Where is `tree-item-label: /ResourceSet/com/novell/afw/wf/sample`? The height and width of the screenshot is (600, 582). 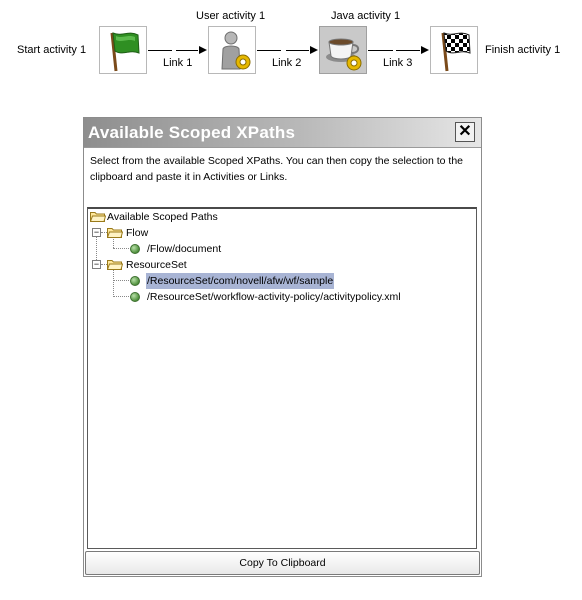 tree-item-label: /ResourceSet/com/novell/afw/wf/sample is located at coordinates (240, 281).